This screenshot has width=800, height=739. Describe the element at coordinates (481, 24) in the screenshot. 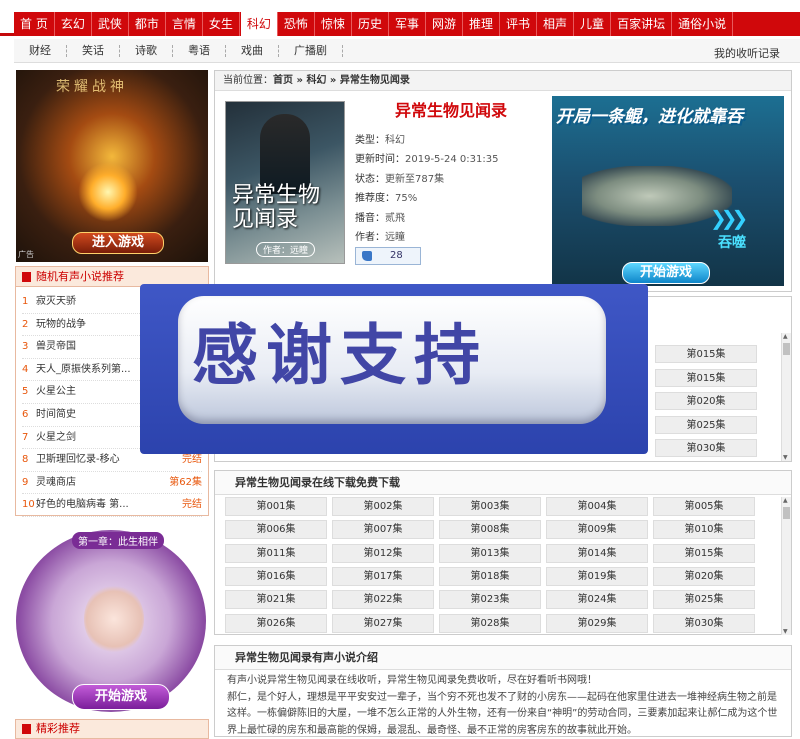

I see `nav-item: 推理` at that location.